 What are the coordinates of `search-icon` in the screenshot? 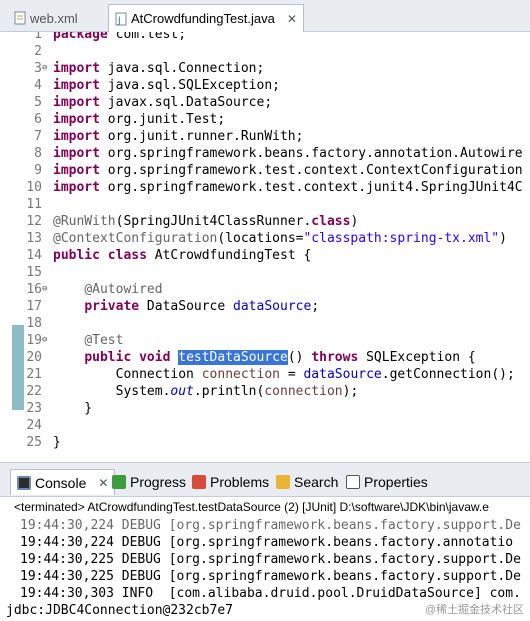 It's located at (283, 482).